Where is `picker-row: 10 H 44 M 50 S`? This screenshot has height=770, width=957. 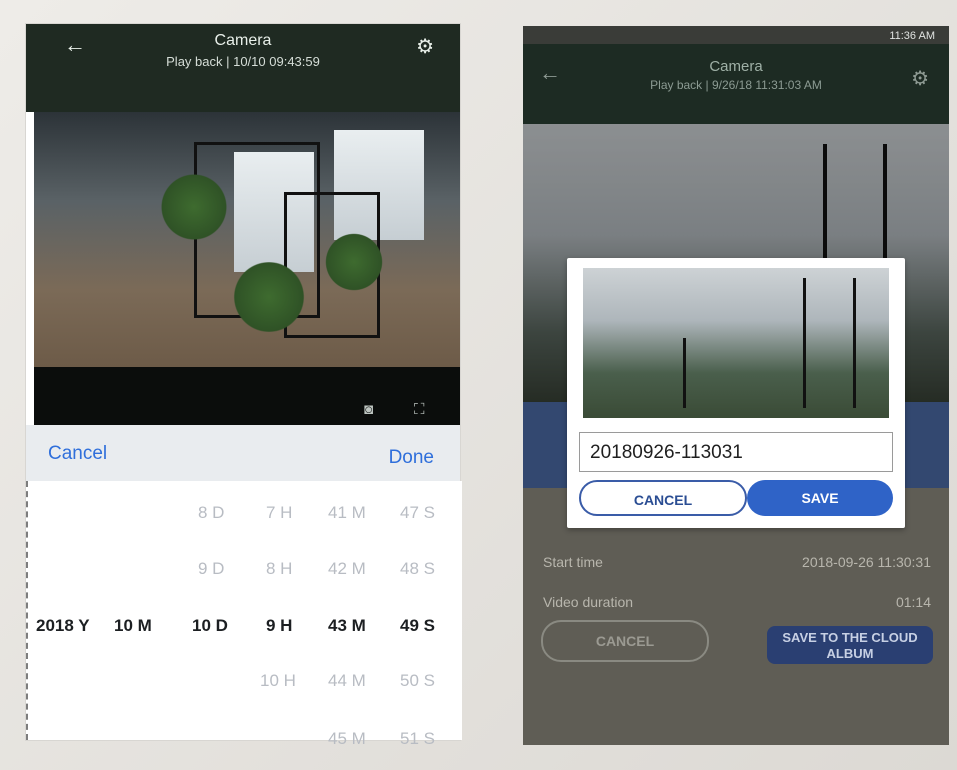
picker-row: 10 H 44 M 50 S is located at coordinates (245, 686).